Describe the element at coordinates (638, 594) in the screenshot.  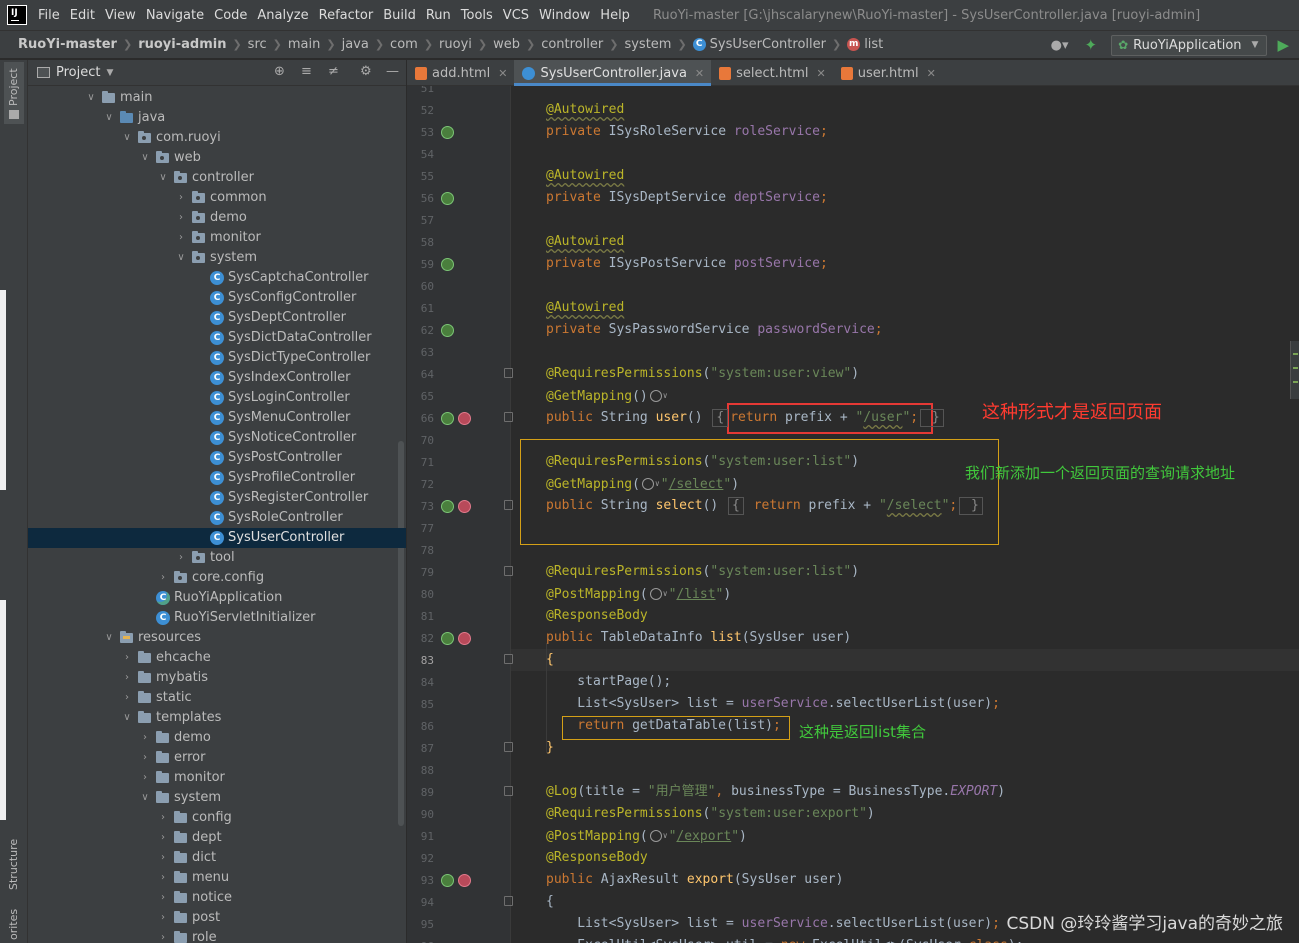
I see `code-line: @PostMapping(∨"/list")` at that location.